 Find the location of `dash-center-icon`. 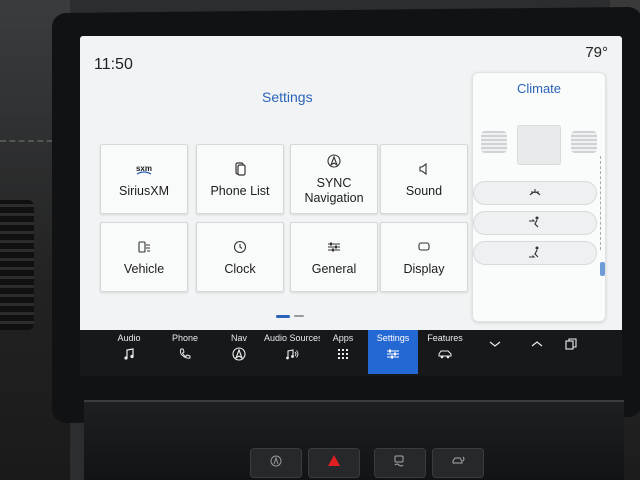

dash-center-icon is located at coordinates (539, 145).